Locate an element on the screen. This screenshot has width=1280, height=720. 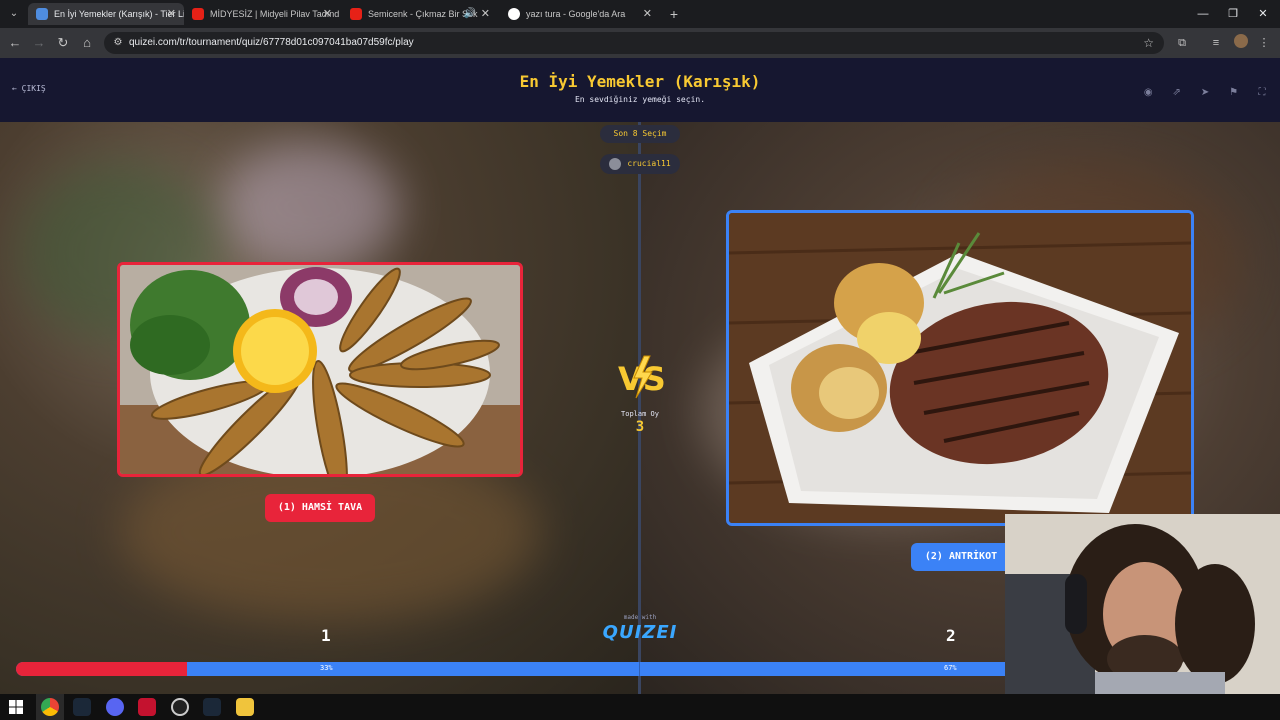
reload-icon: ↻ is located at coordinates (63, 43).